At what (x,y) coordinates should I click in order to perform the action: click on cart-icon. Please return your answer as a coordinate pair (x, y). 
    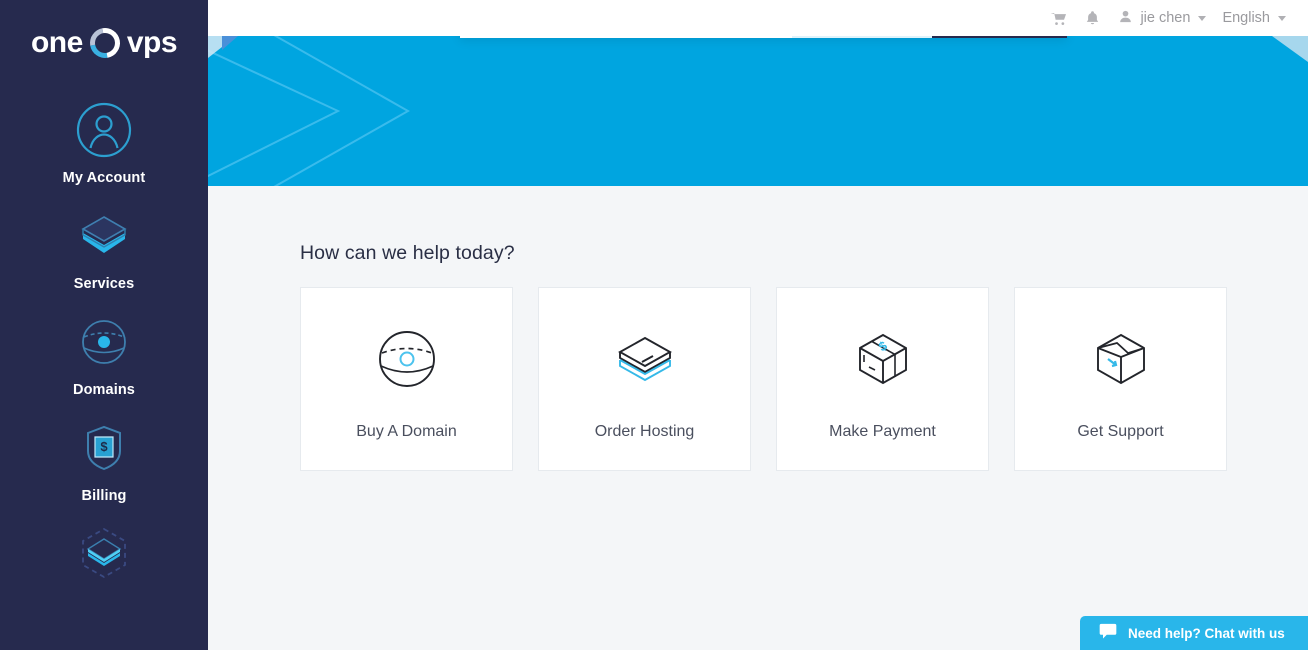
    Looking at the image, I should click on (1058, 18).